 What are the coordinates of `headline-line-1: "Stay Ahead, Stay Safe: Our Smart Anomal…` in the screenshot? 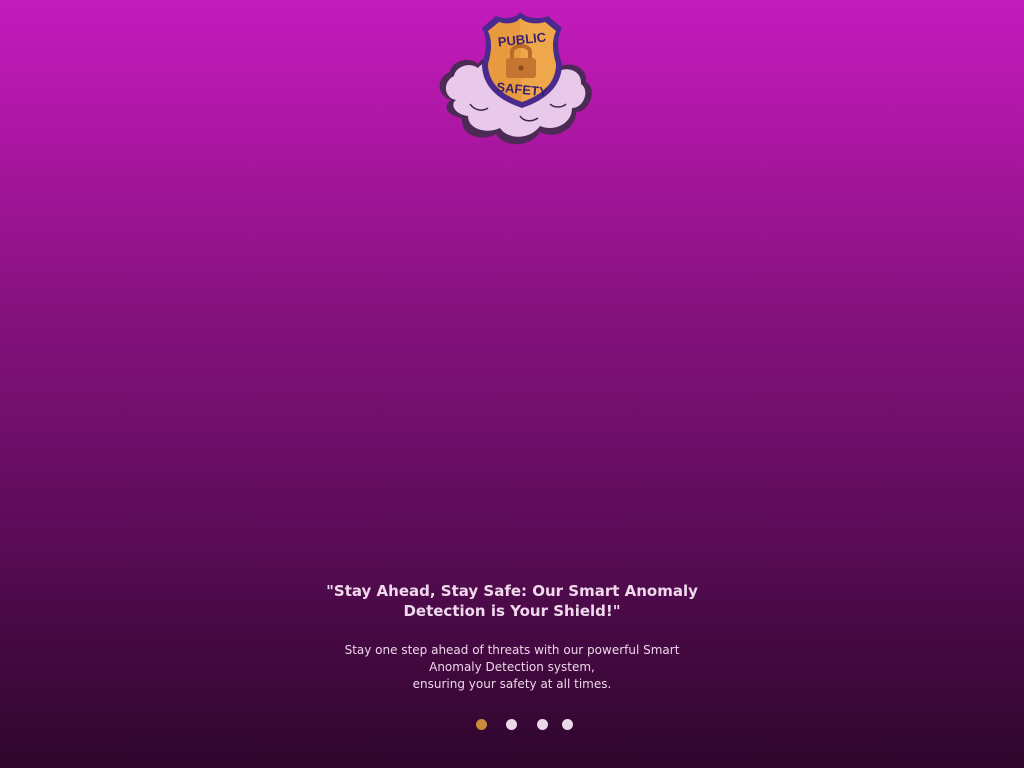 It's located at (512, 591).